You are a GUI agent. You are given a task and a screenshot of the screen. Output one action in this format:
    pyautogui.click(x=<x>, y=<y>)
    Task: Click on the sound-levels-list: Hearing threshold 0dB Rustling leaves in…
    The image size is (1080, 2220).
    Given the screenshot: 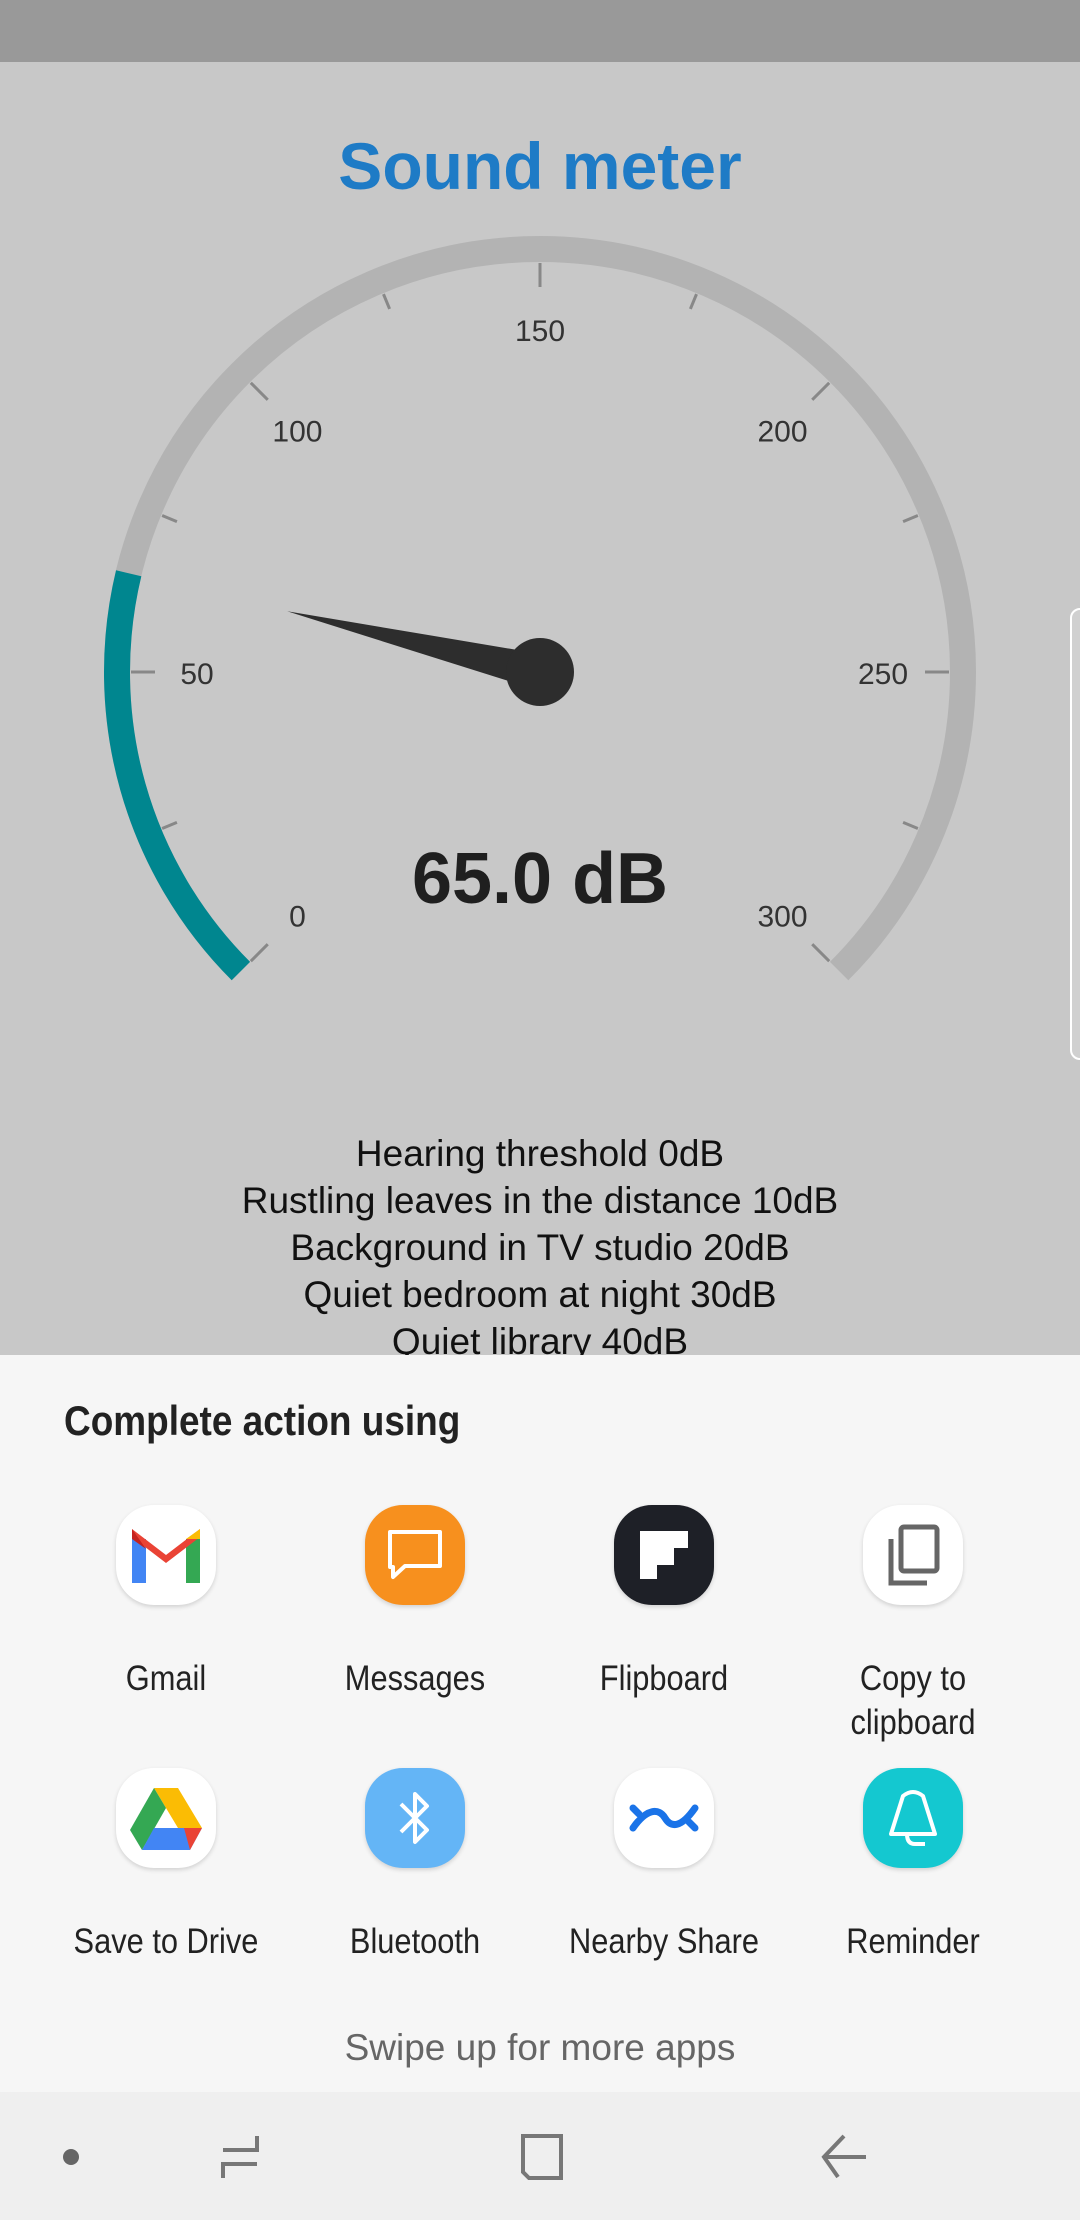 What is the action you would take?
    pyautogui.click(x=540, y=1247)
    